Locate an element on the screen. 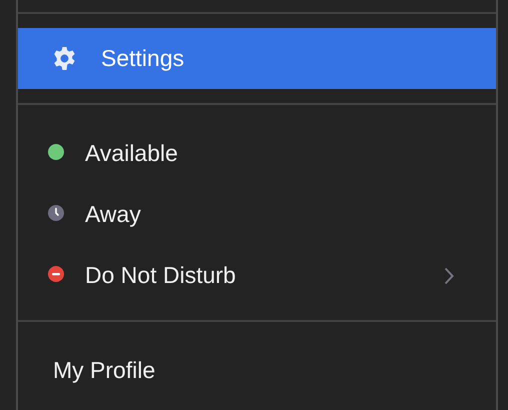 This screenshot has width=508, height=410. menu-item: Do Not Disturb is located at coordinates (257, 275).